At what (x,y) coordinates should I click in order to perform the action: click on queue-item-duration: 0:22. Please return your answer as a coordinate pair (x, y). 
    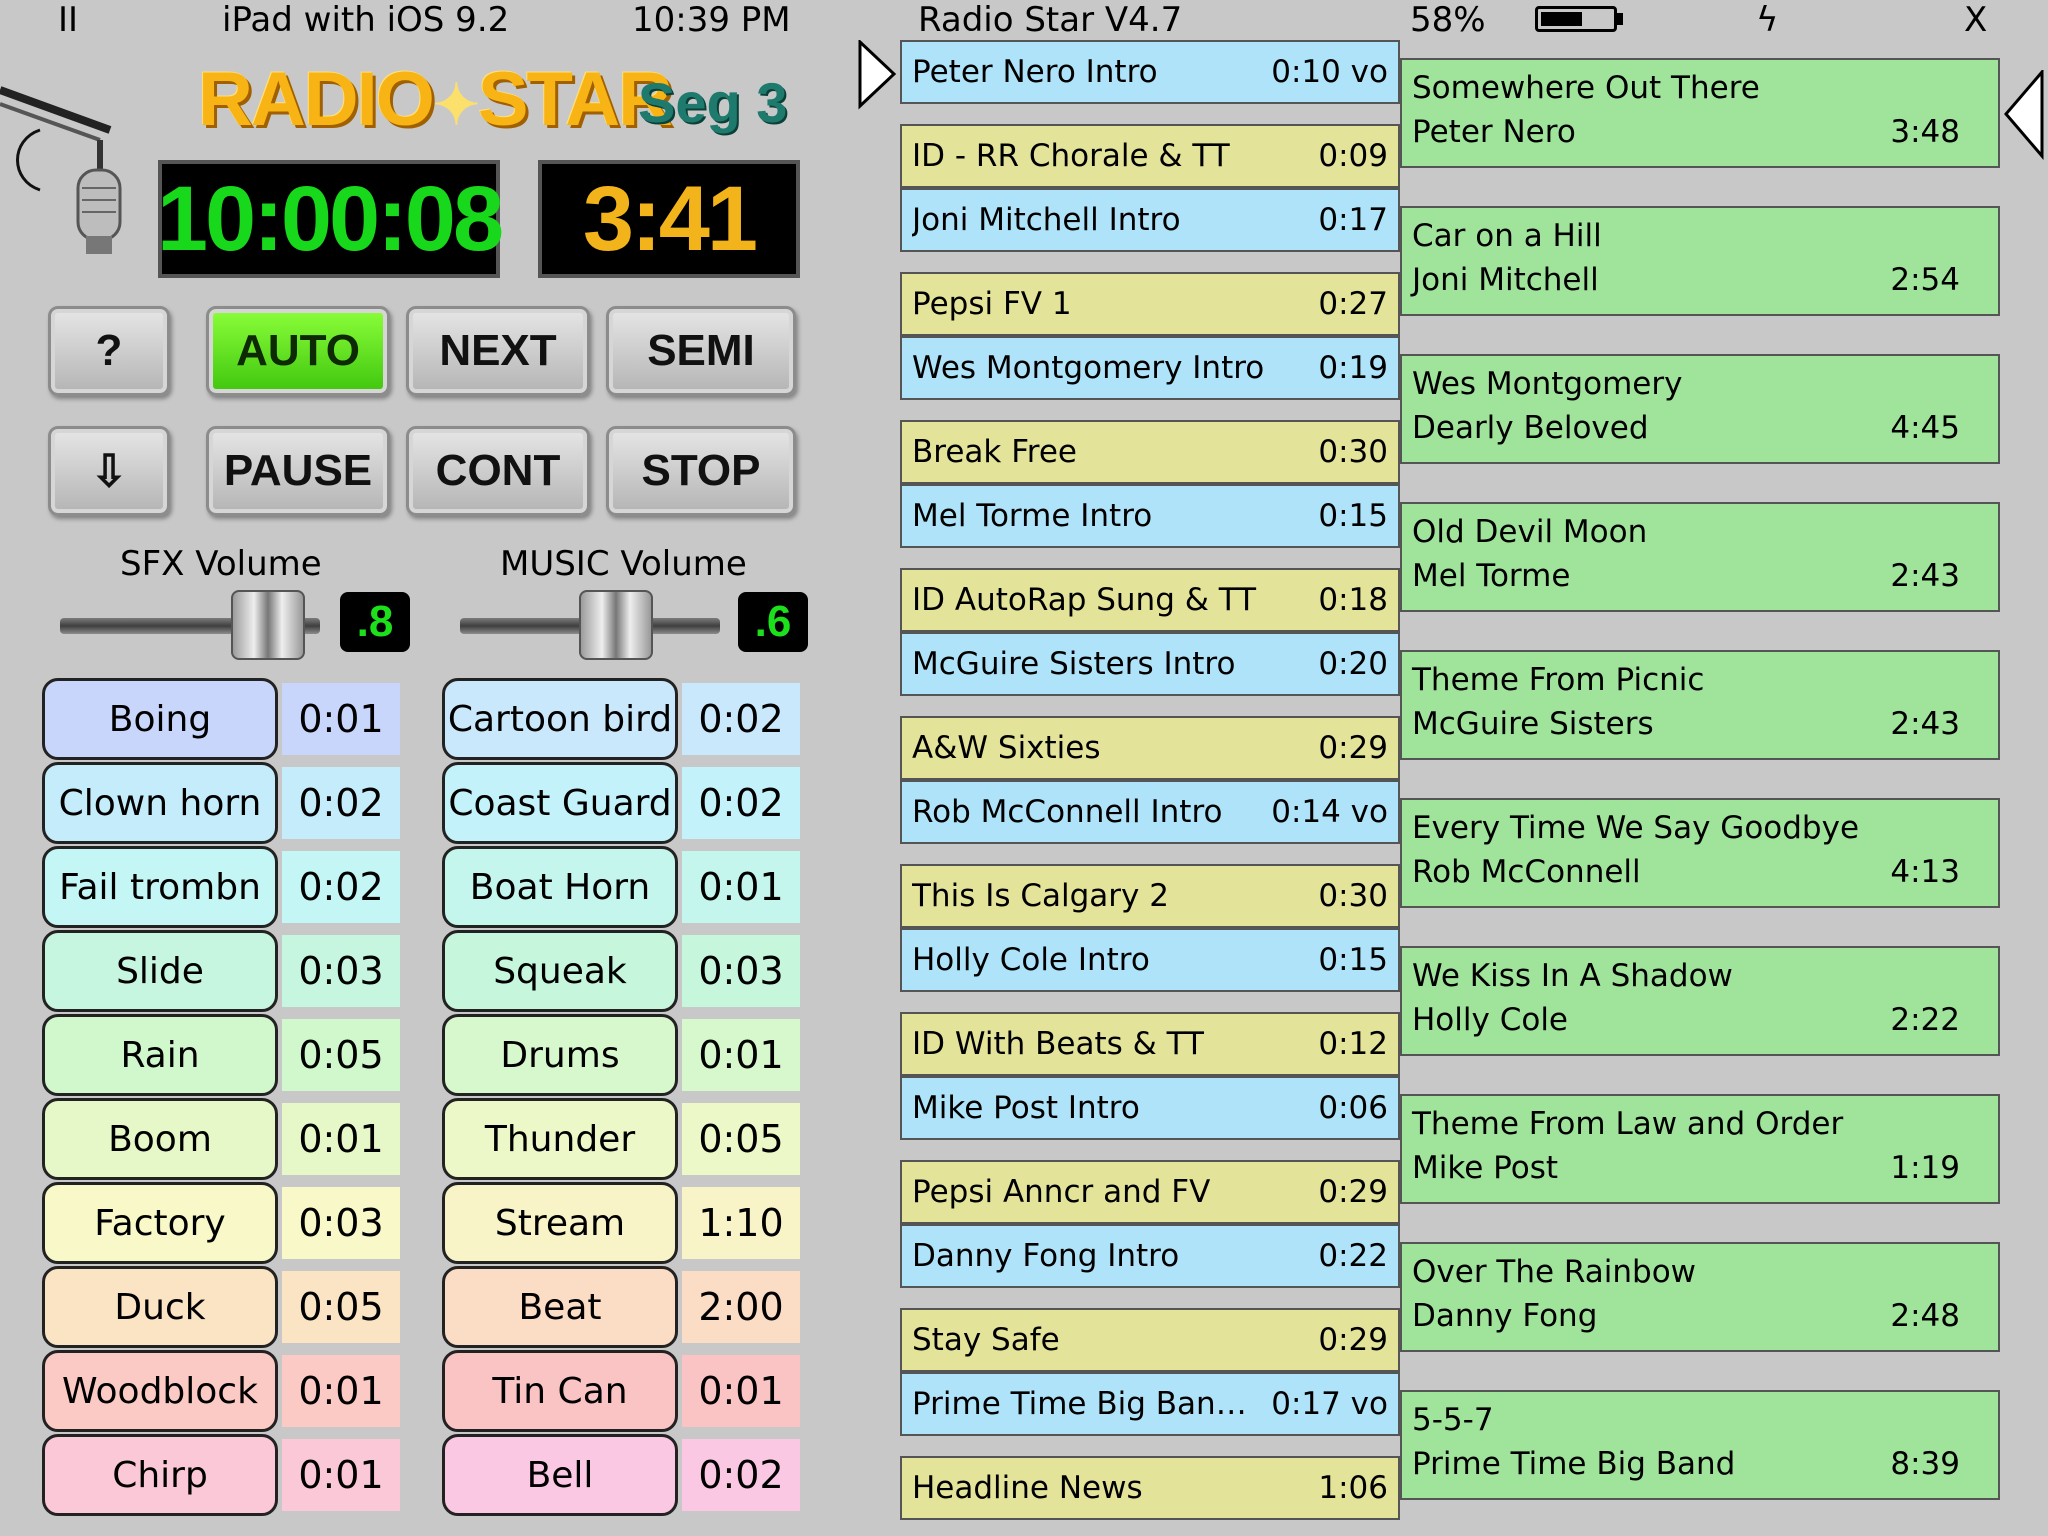
    Looking at the image, I should click on (1353, 1256).